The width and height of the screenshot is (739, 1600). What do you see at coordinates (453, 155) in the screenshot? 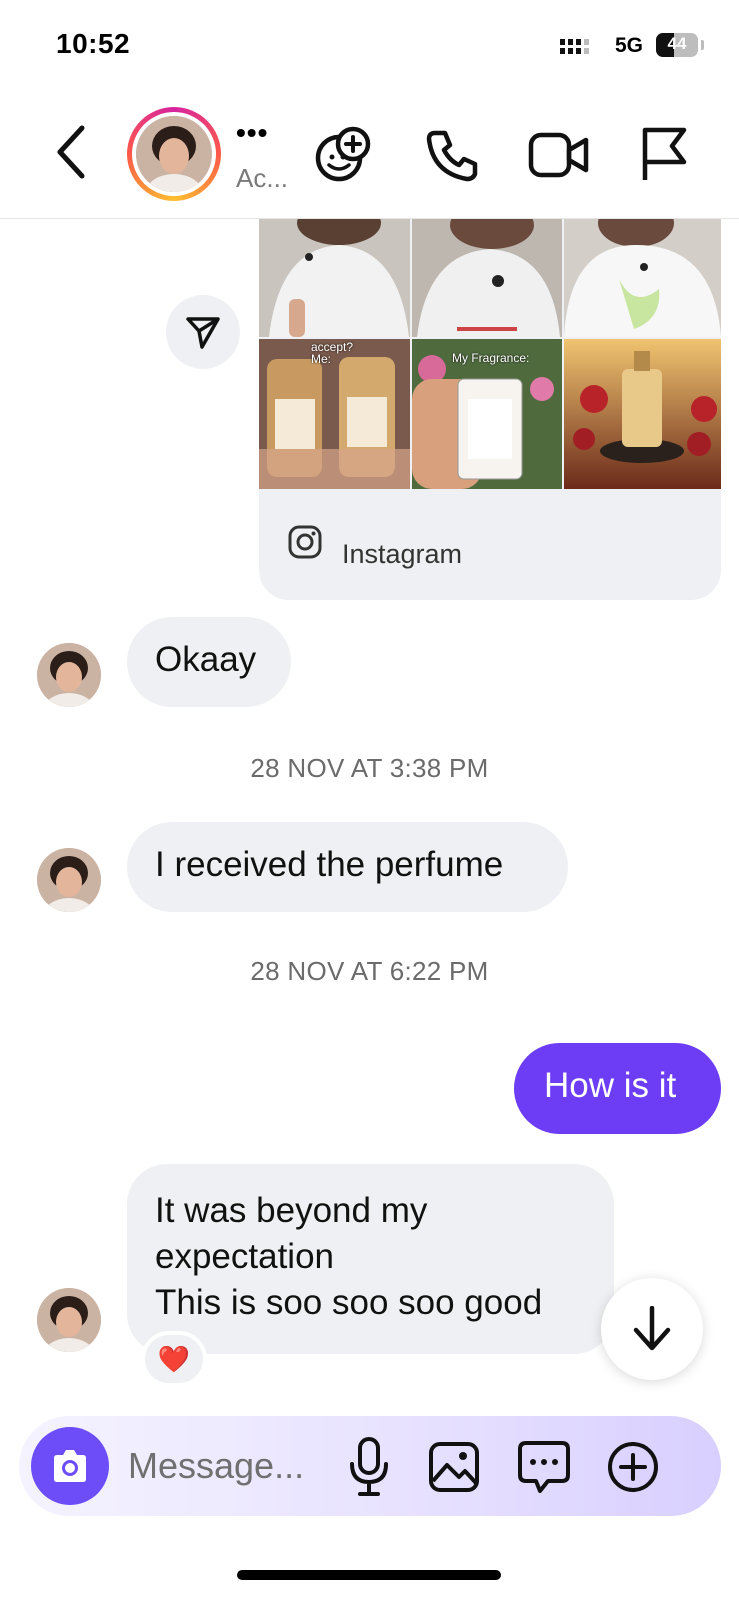
I see `phone-icon` at bounding box center [453, 155].